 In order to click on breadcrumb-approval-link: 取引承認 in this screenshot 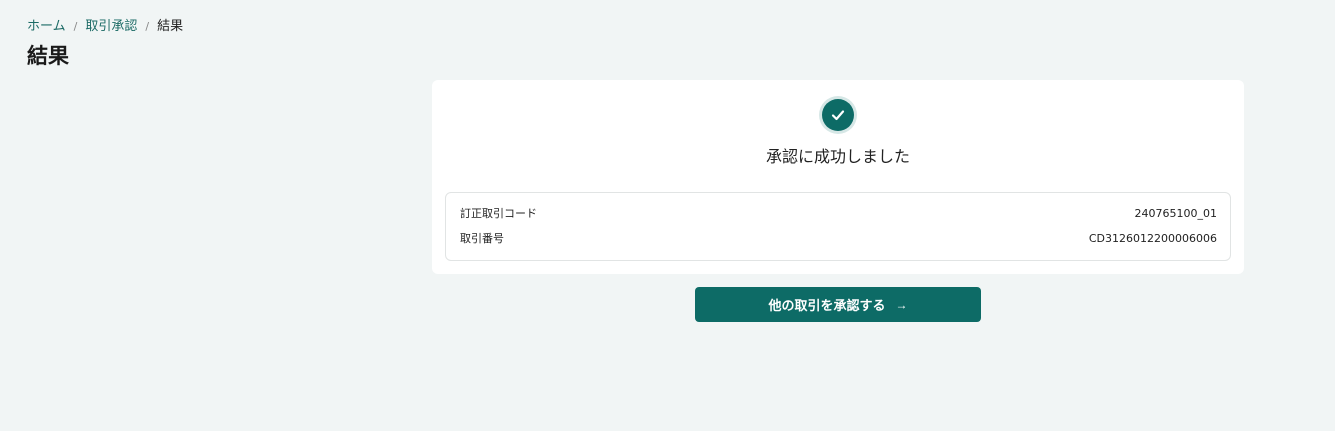, I will do `click(111, 27)`.